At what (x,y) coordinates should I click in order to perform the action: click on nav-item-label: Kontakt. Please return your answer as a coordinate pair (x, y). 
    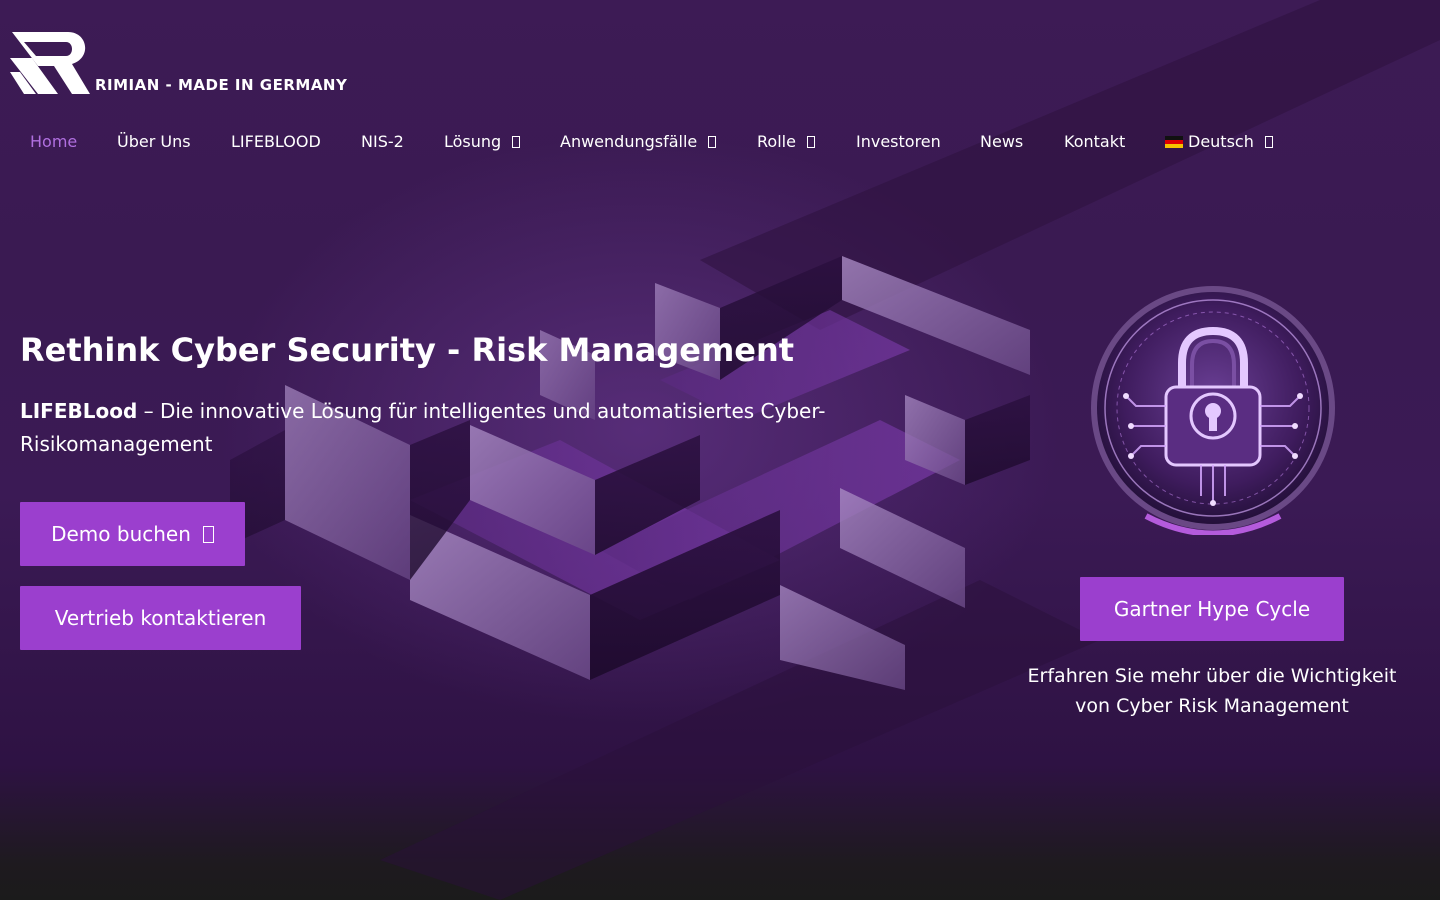
    Looking at the image, I should click on (1095, 141).